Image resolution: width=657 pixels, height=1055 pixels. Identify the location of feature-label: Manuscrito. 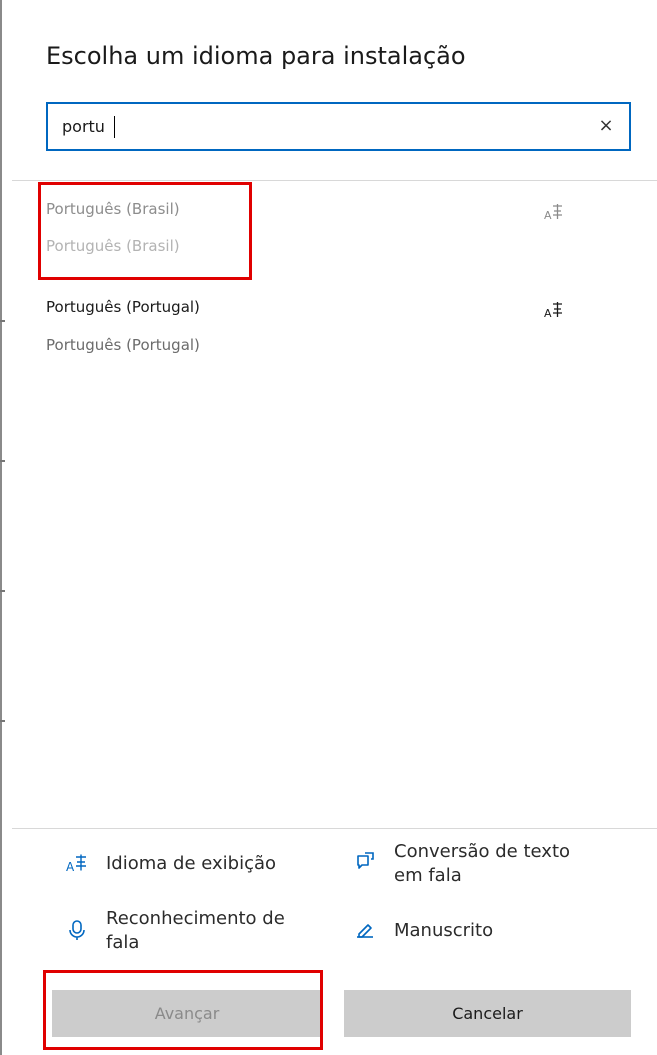
(444, 930).